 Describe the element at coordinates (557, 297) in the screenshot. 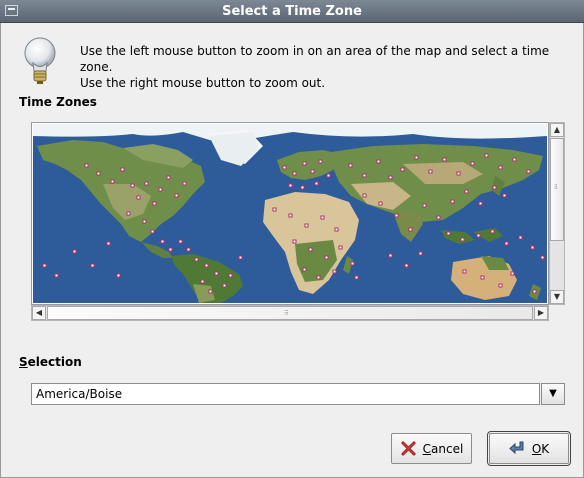

I see `scroll-down-button: ▼` at that location.